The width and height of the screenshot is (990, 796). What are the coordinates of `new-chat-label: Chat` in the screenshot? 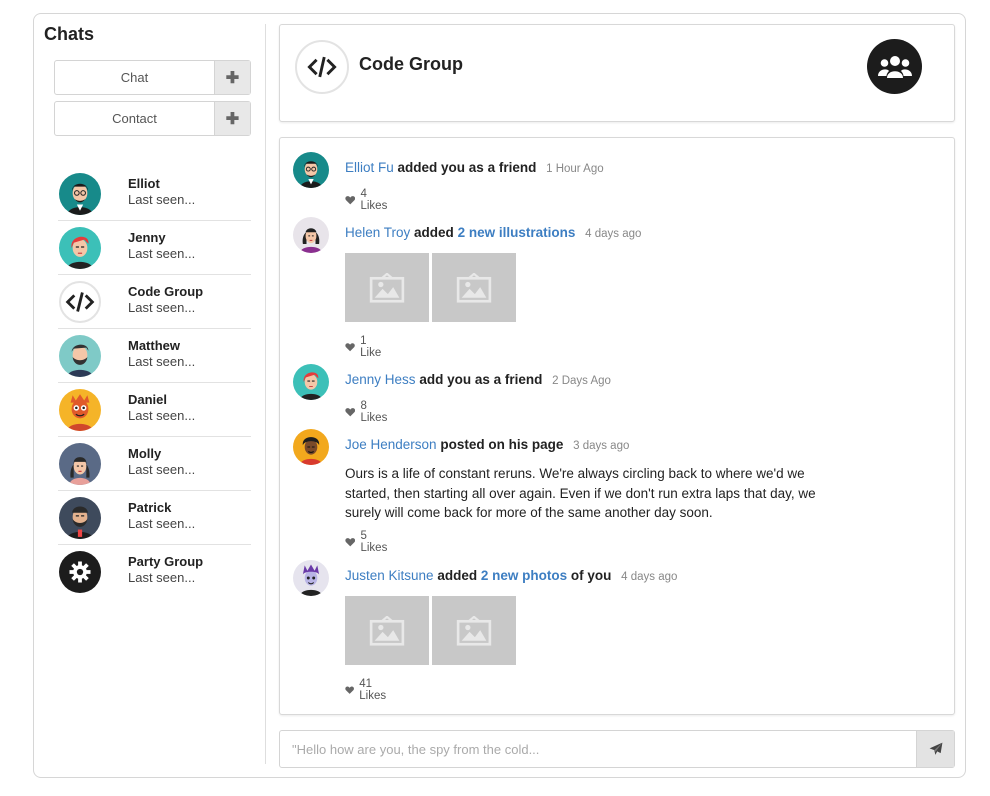 It's located at (134, 77).